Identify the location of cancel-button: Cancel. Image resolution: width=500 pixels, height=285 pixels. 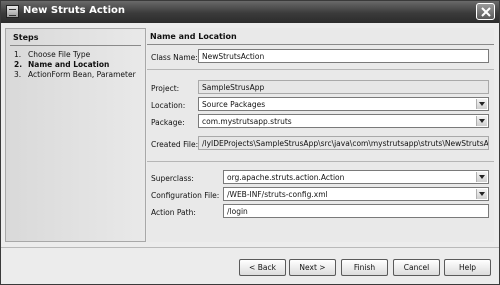
(416, 267).